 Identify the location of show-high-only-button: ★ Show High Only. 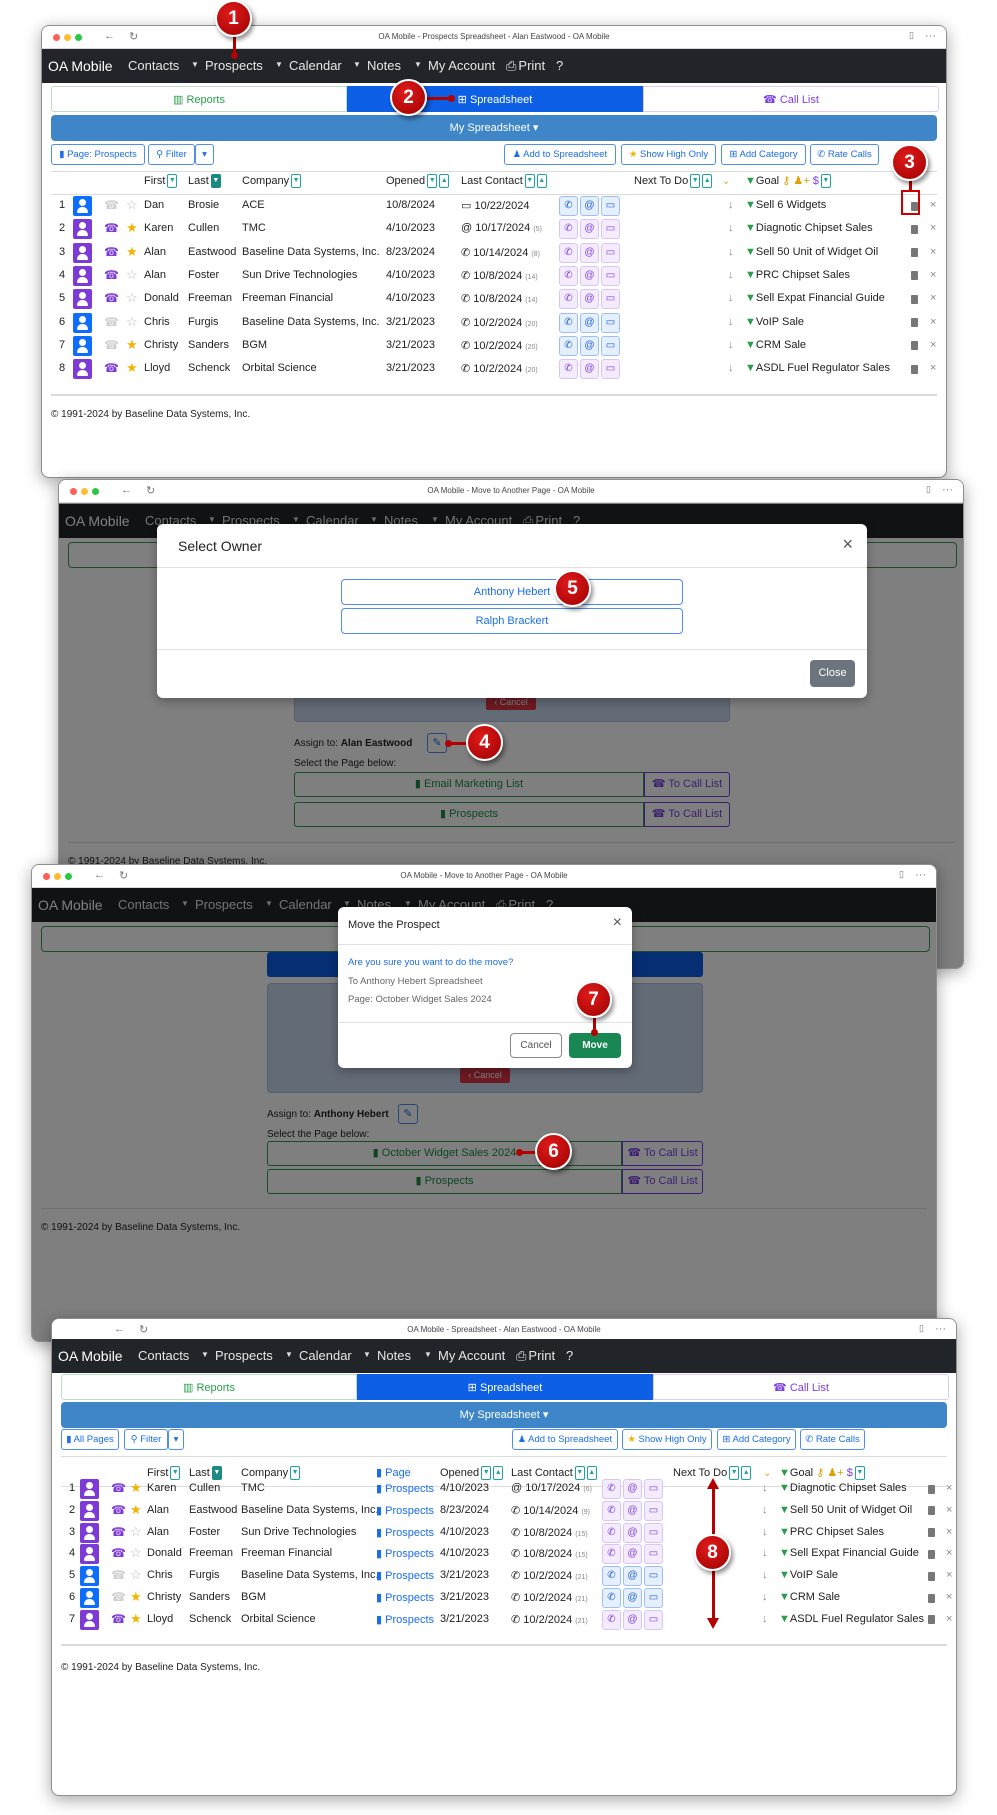
(667, 1439).